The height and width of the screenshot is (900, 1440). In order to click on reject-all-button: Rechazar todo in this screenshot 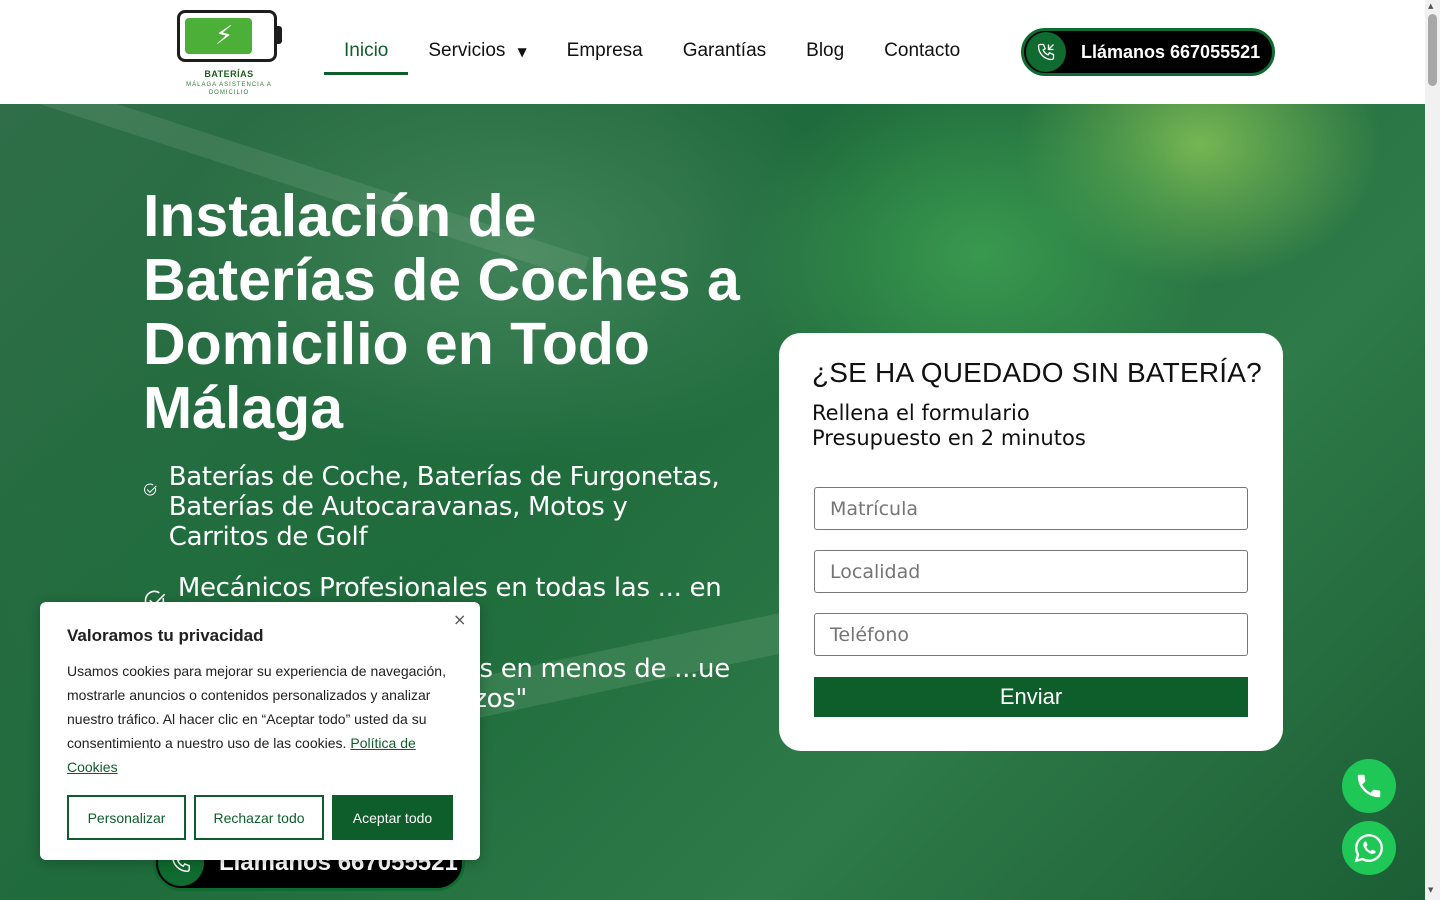, I will do `click(259, 817)`.